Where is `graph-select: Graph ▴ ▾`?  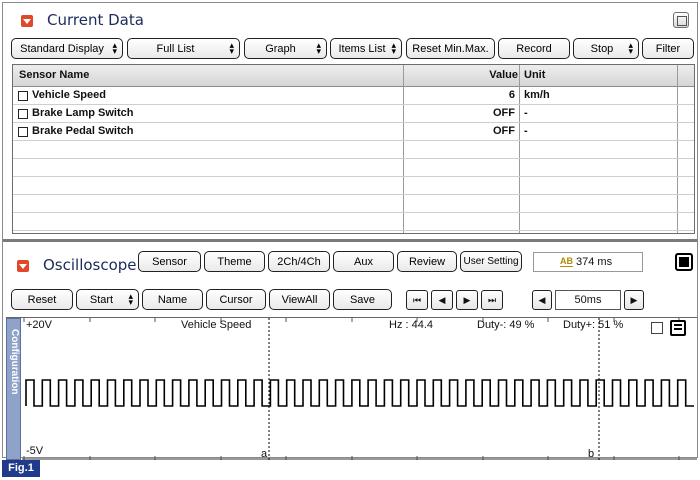 graph-select: Graph ▴ ▾ is located at coordinates (285, 48).